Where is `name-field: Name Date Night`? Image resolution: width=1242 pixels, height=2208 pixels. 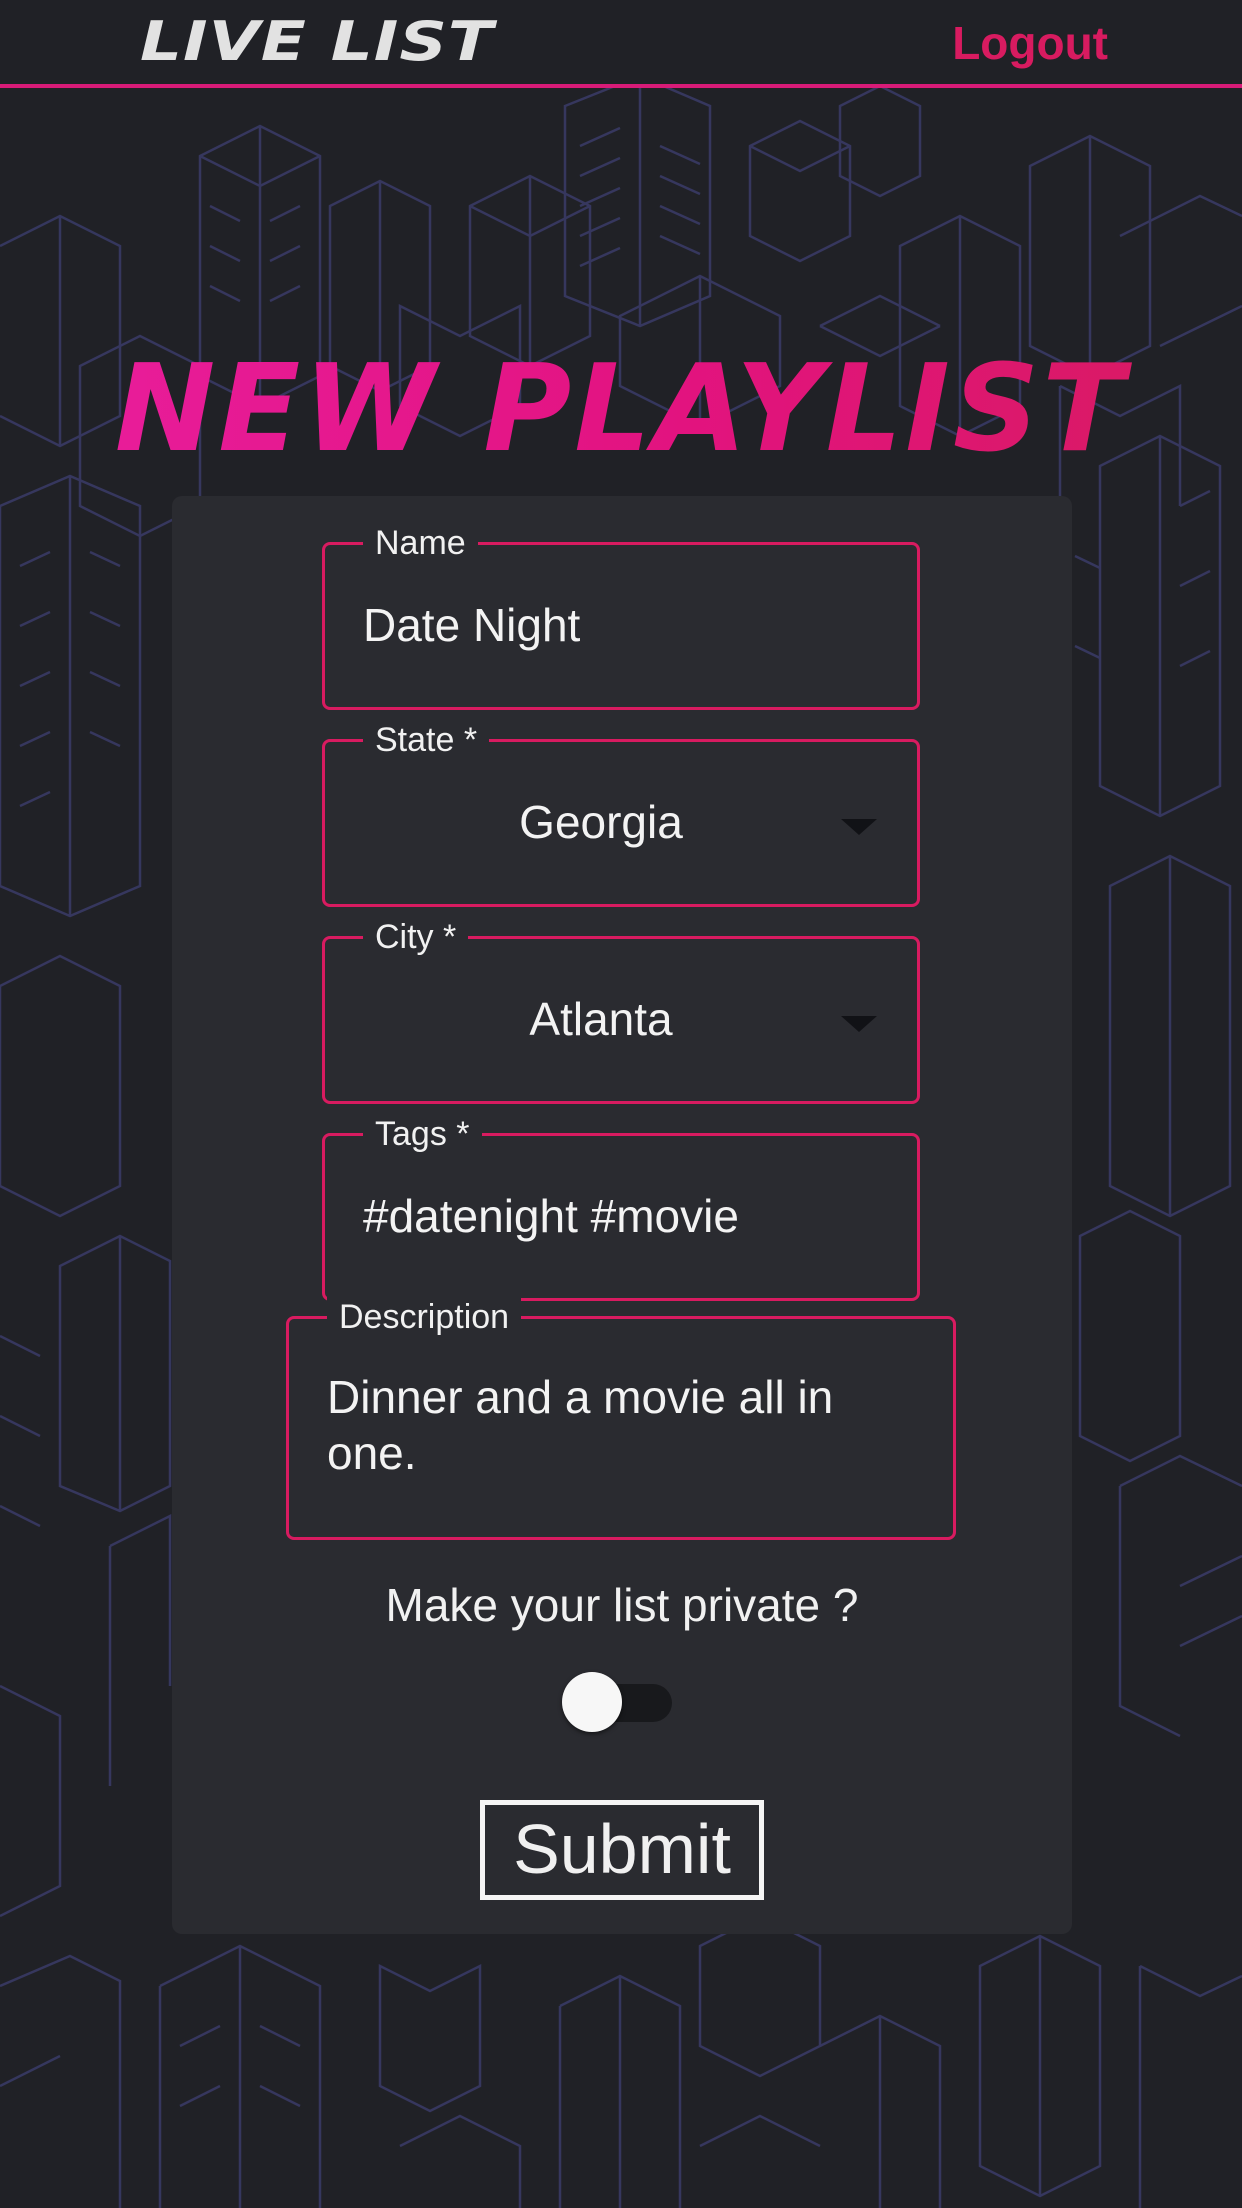 name-field: Name Date Night is located at coordinates (621, 616).